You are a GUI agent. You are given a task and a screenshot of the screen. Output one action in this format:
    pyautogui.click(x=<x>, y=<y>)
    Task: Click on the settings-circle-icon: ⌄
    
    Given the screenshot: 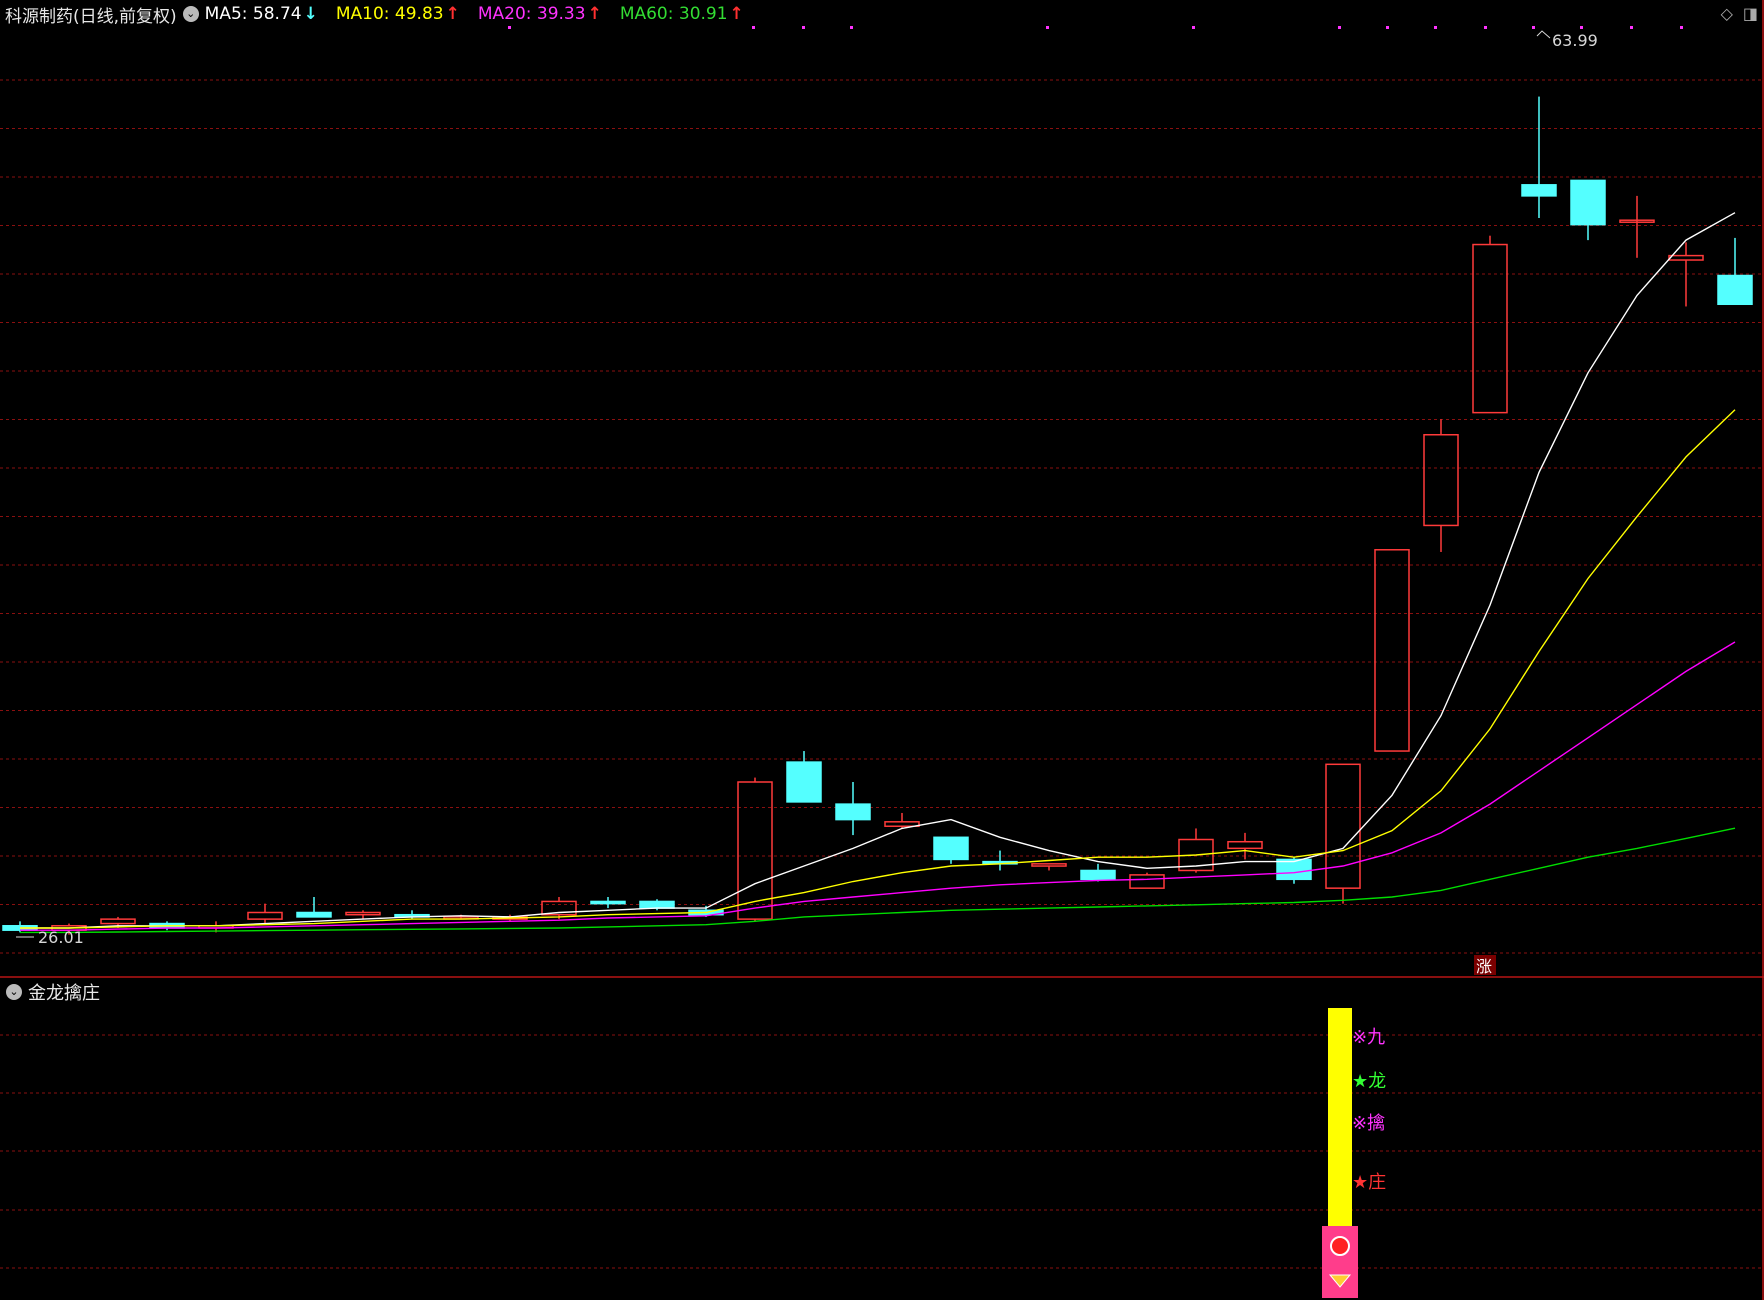 What is the action you would take?
    pyautogui.click(x=190, y=14)
    